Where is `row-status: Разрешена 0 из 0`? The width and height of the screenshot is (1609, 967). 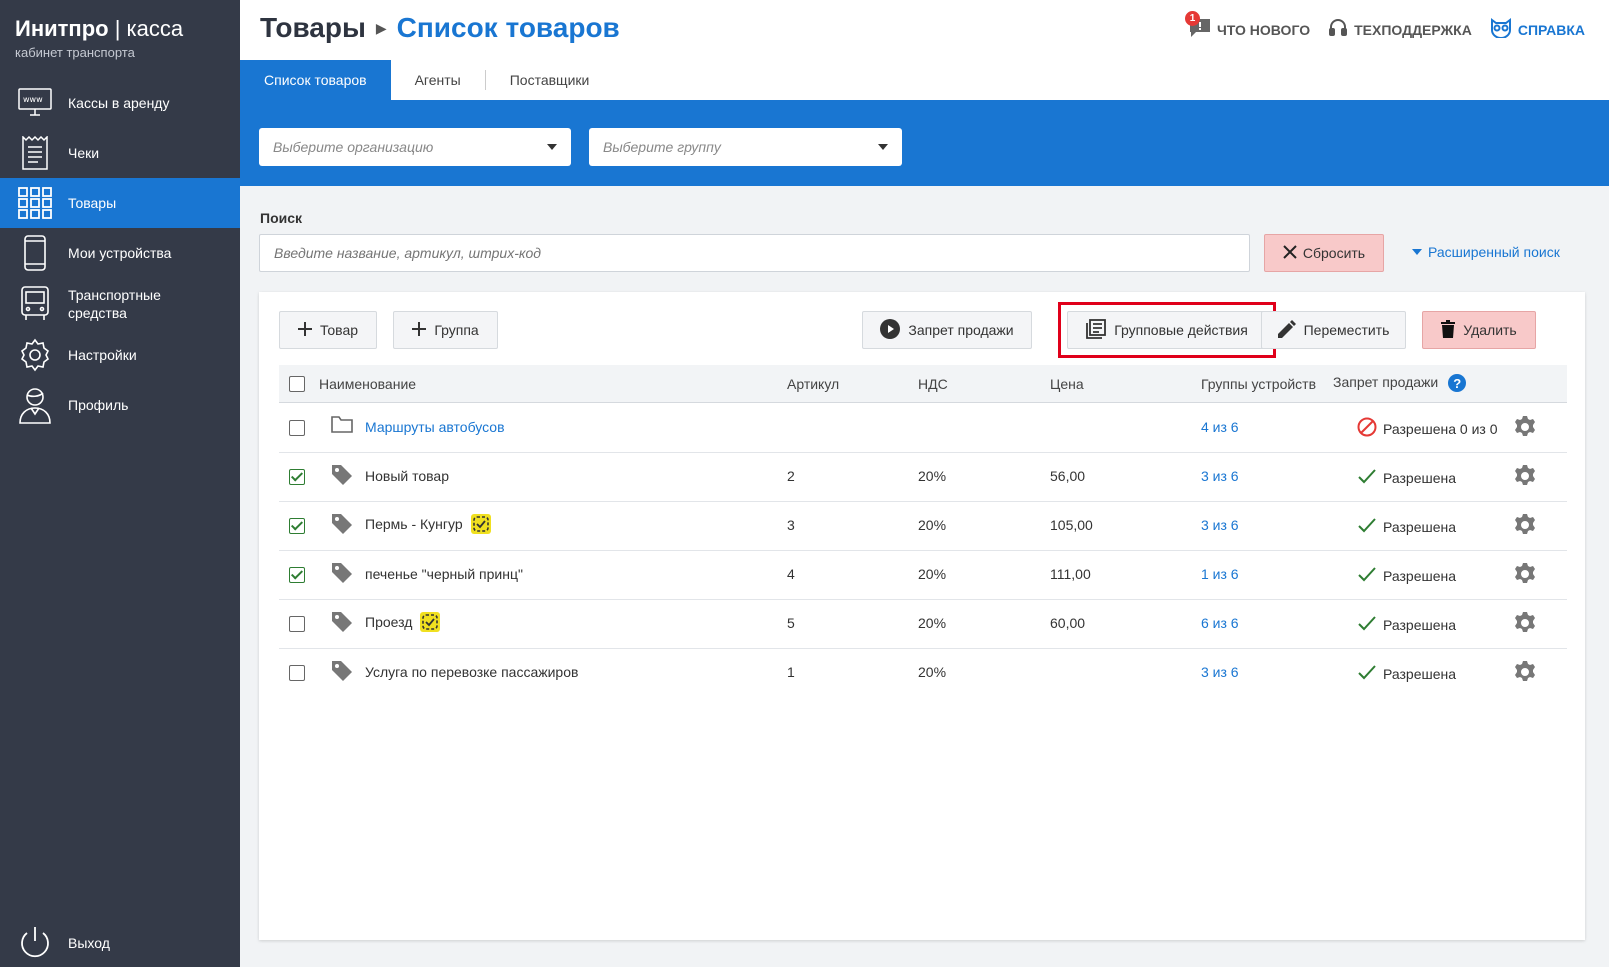 row-status: Разрешена 0 из 0 is located at coordinates (1427, 428).